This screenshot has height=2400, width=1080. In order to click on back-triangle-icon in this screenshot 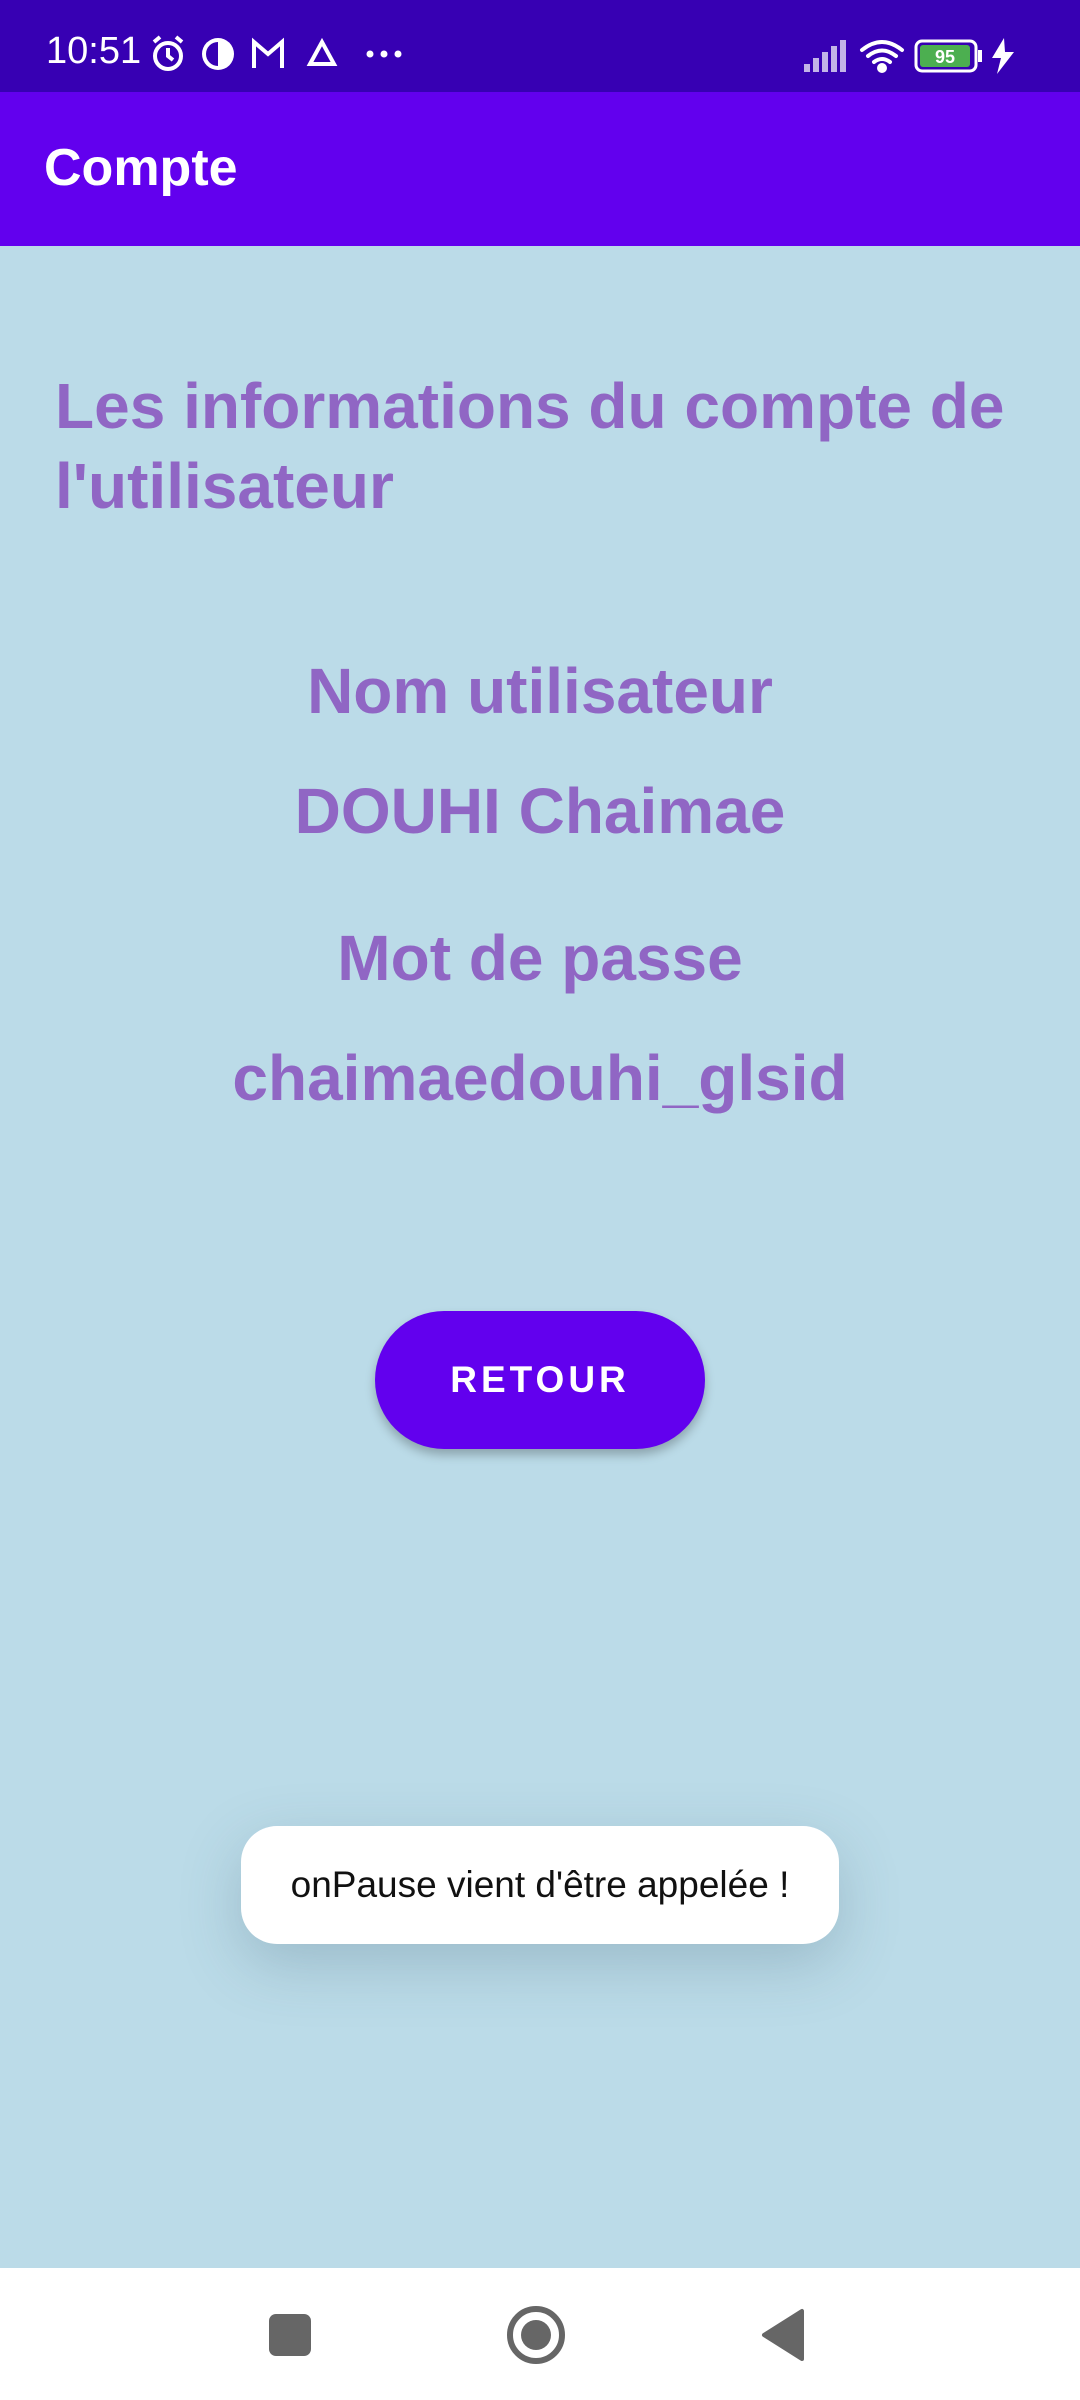, I will do `click(783, 2335)`.